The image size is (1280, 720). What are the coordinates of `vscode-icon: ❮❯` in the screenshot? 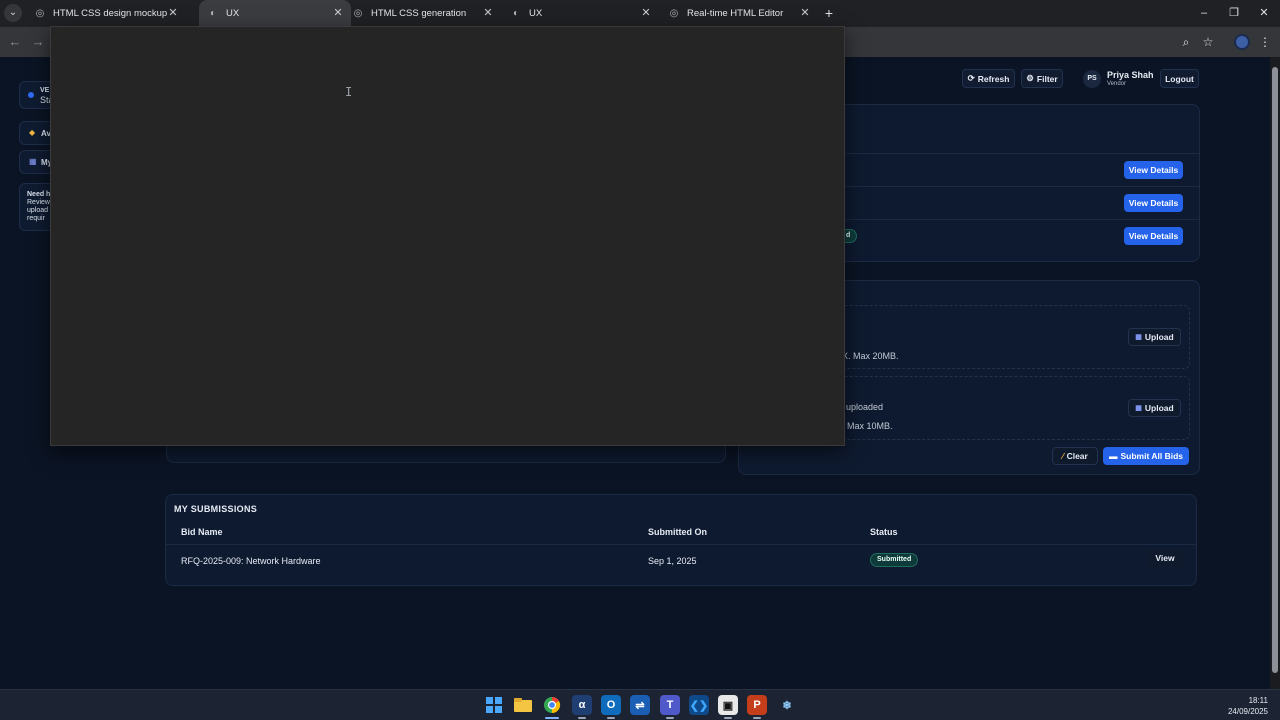 It's located at (699, 705).